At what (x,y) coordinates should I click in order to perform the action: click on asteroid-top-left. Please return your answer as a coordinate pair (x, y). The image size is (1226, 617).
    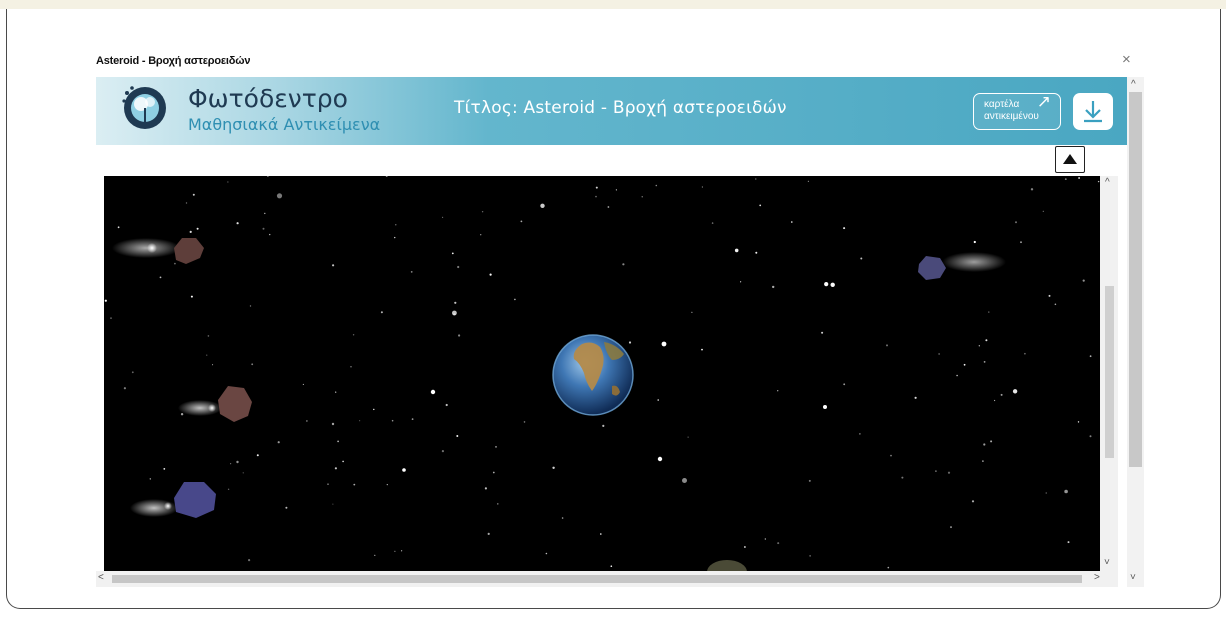
    Looking at the image, I should click on (158, 251).